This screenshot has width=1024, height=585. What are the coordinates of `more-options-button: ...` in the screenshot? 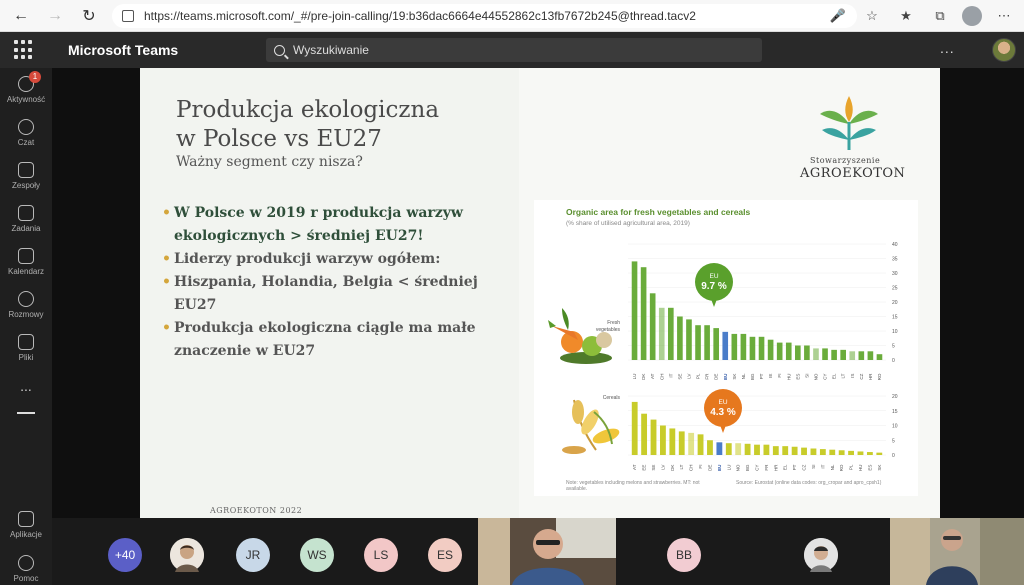 It's located at (947, 48).